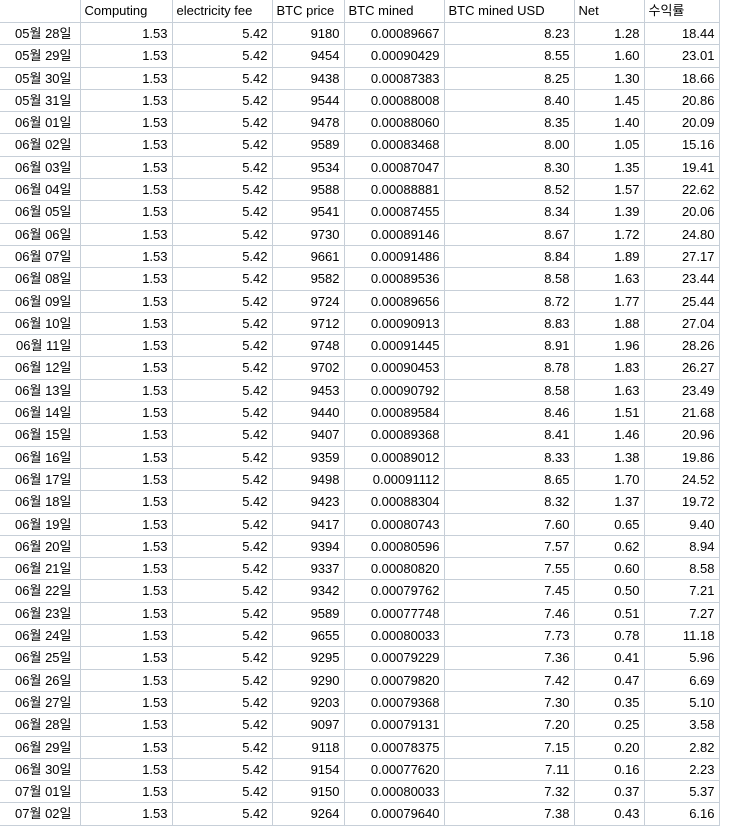  Describe the element at coordinates (609, 346) in the screenshot. I see `cell-net: 1.96` at that location.